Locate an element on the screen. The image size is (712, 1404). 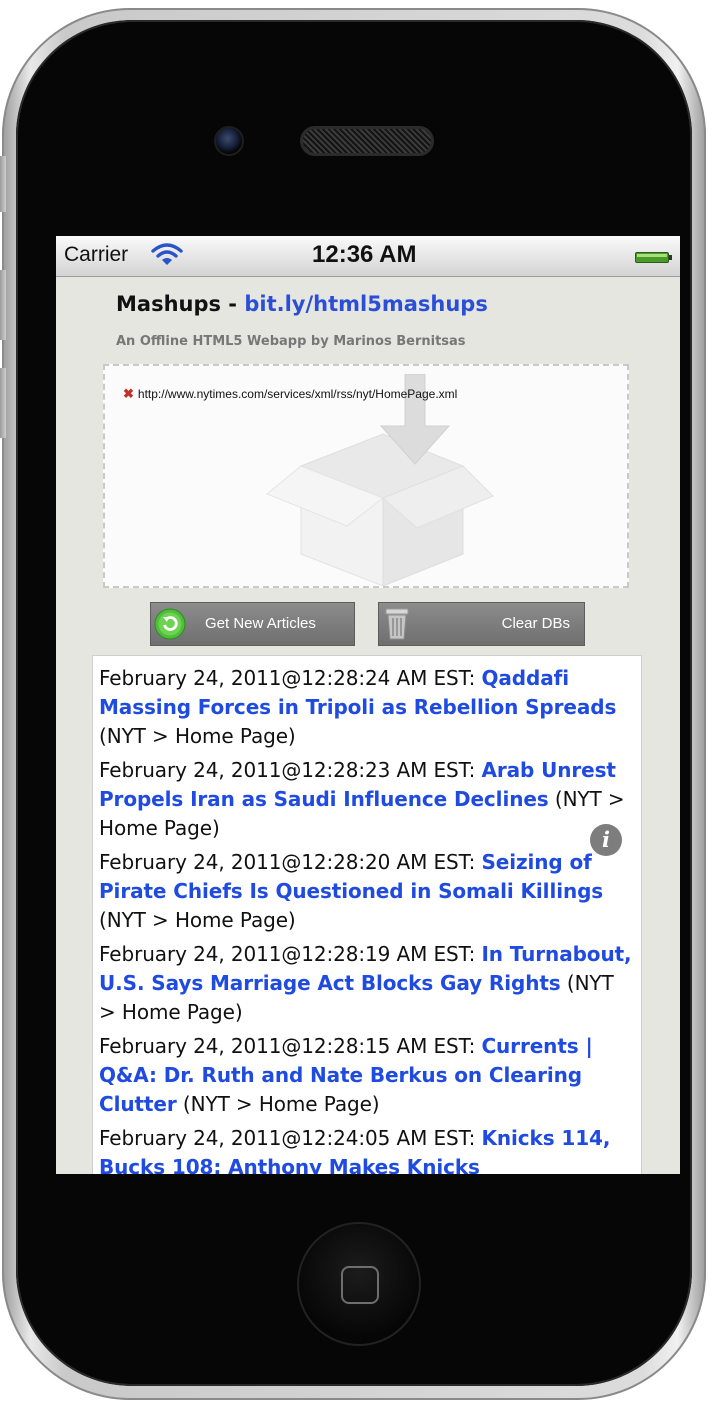
clear-dbs-button: Clear DBs is located at coordinates (481, 624).